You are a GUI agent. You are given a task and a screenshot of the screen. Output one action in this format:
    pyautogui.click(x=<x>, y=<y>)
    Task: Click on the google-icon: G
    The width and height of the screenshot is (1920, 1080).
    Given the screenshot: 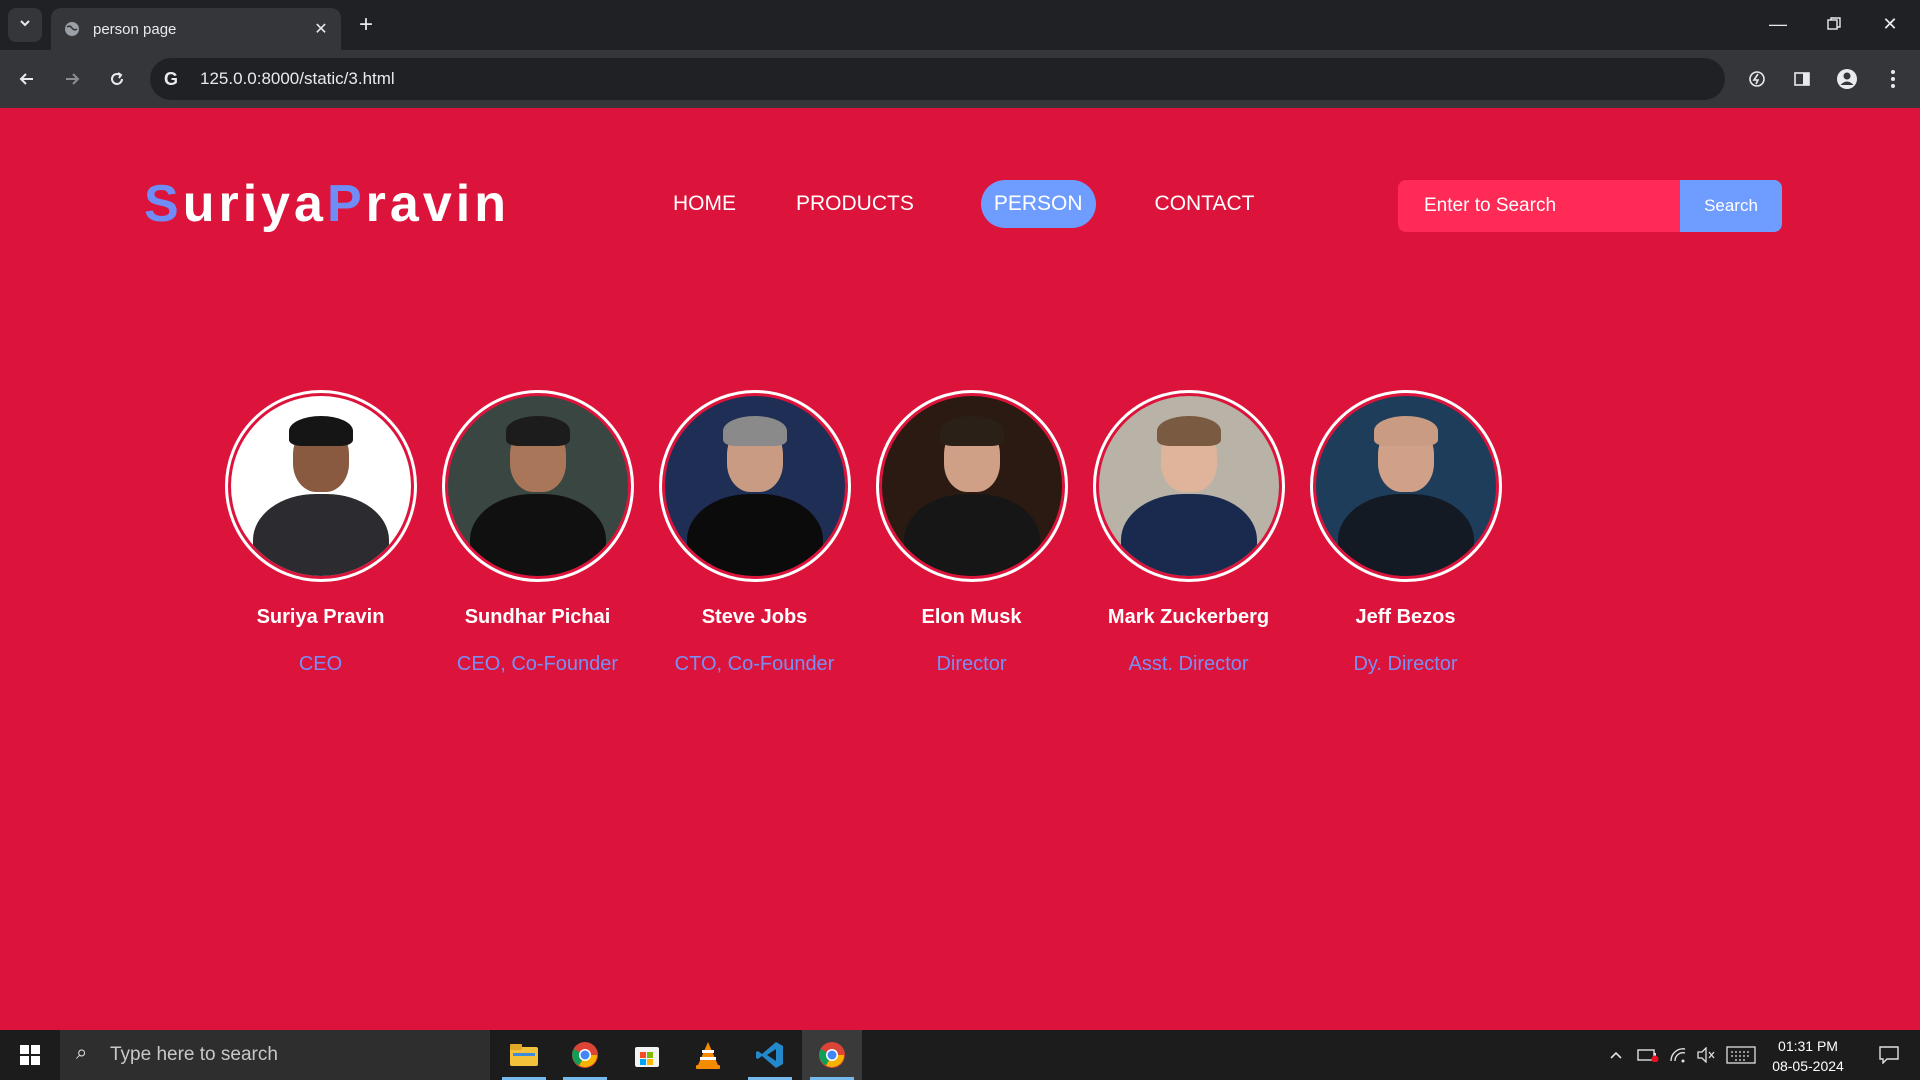 What is the action you would take?
    pyautogui.click(x=171, y=78)
    